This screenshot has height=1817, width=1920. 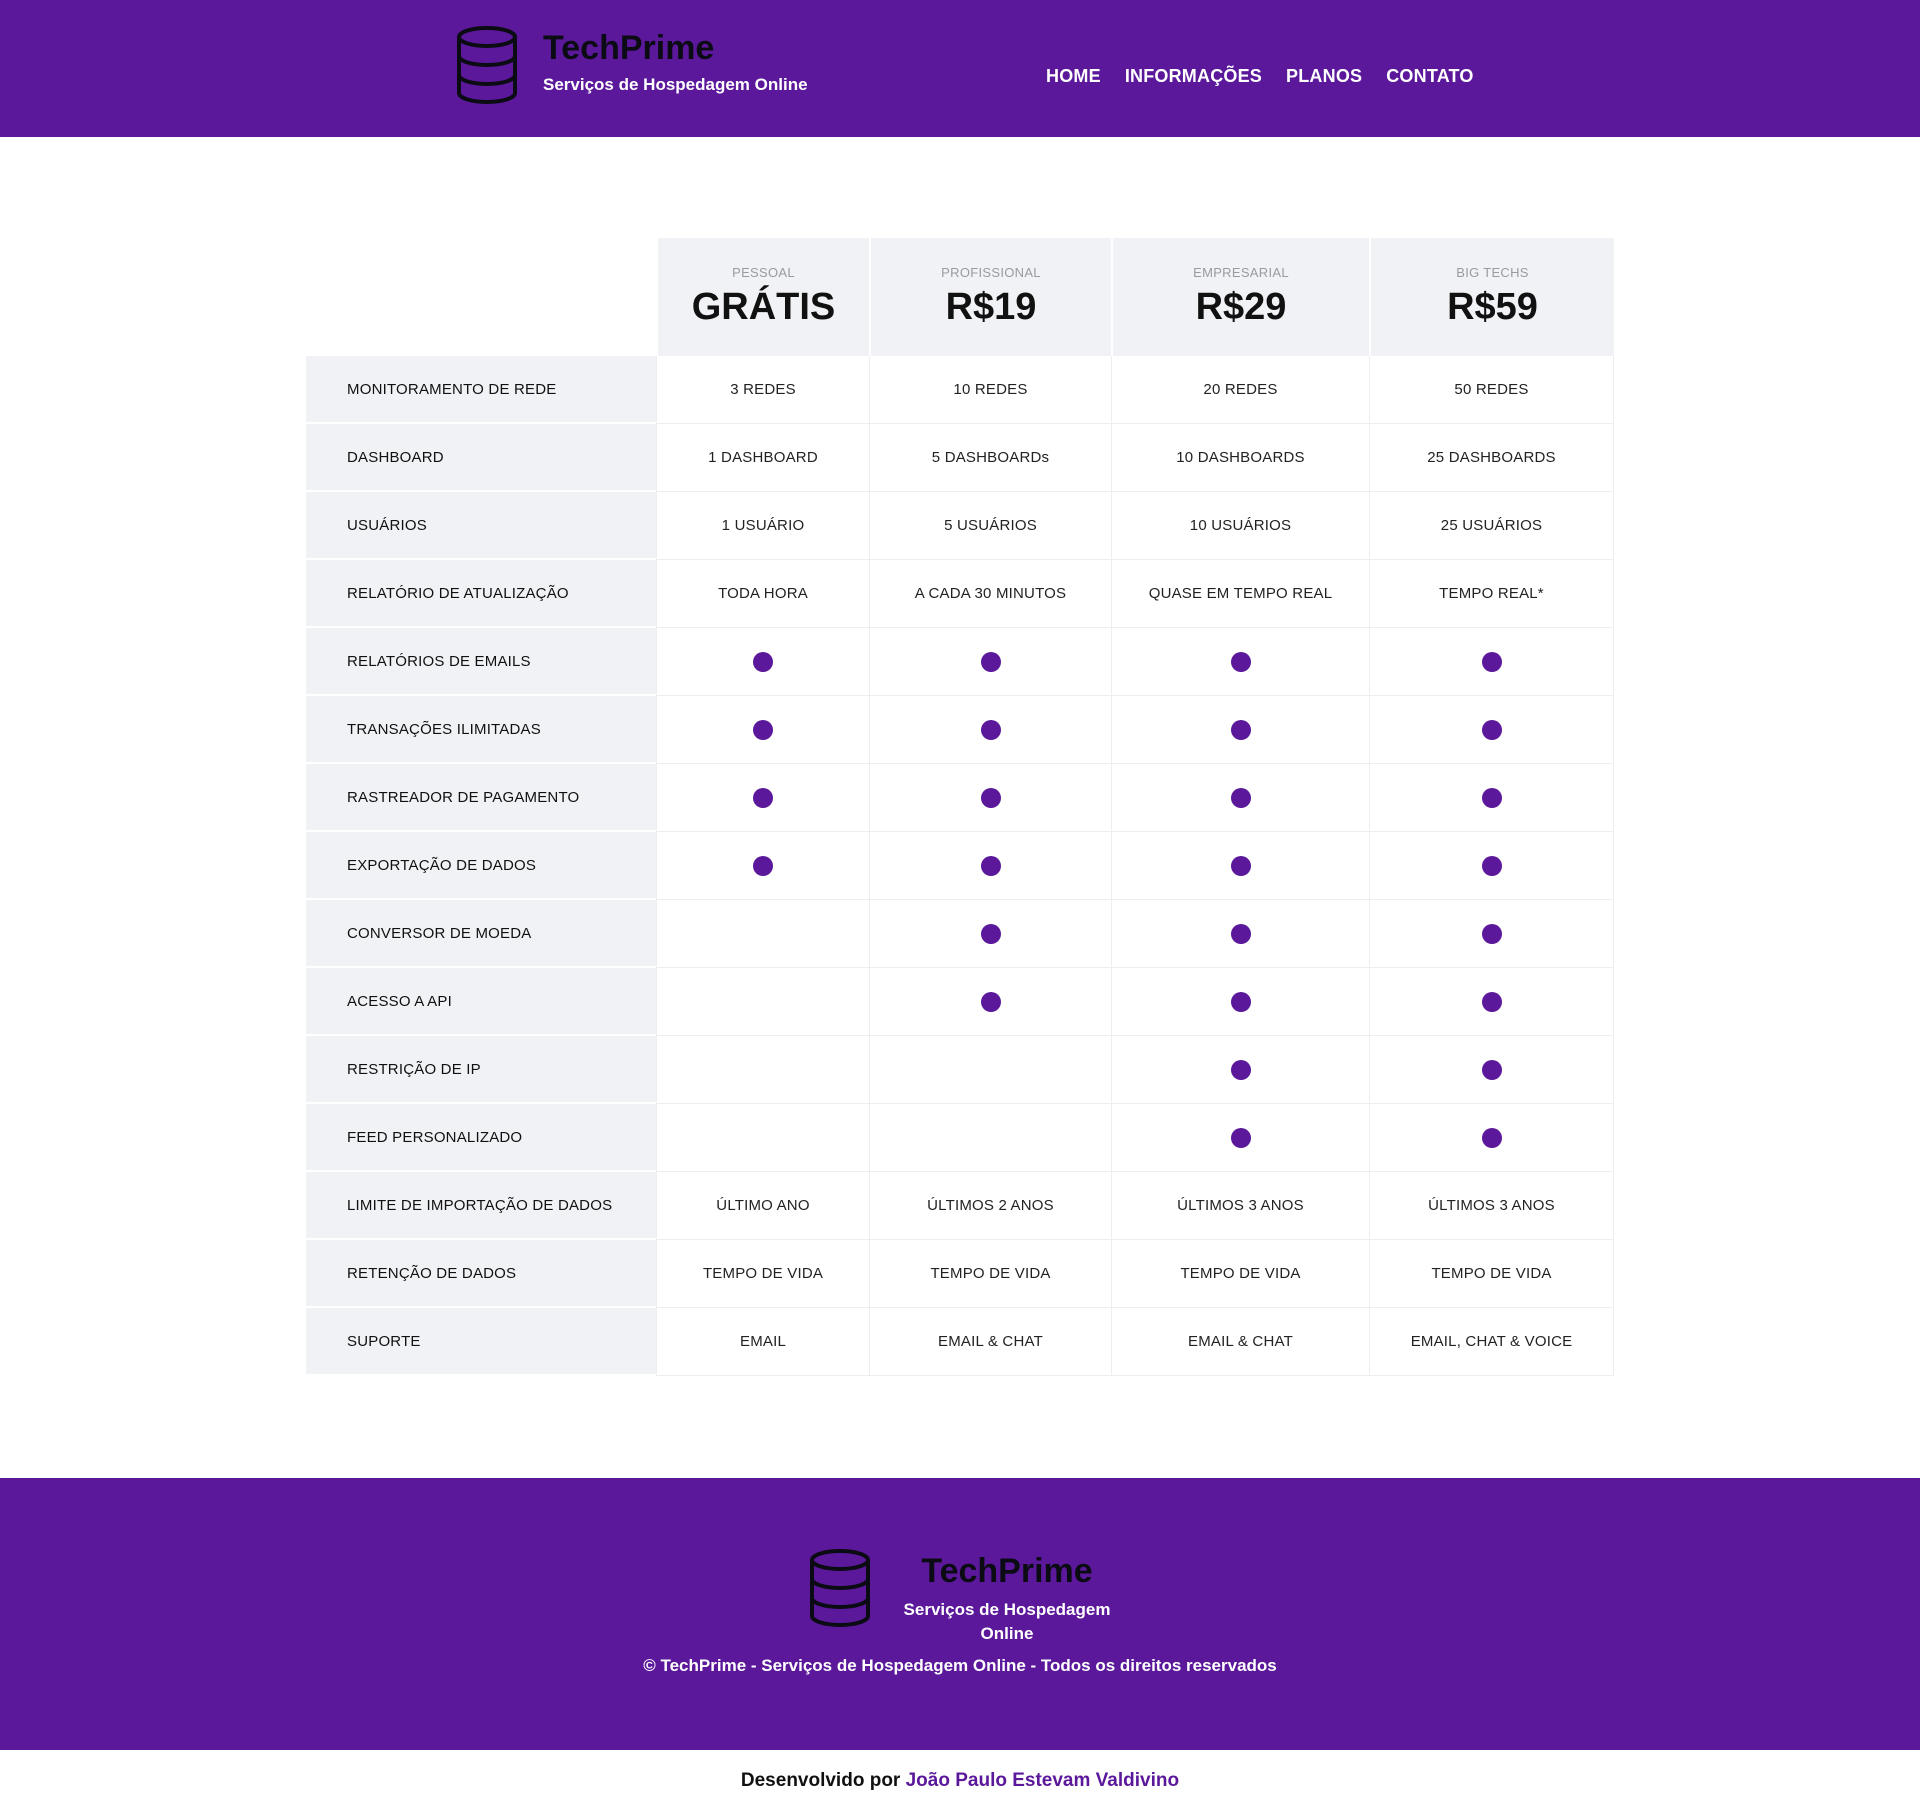 I want to click on feature-name: FEED PERSONALIZADO, so click(x=481, y=1138).